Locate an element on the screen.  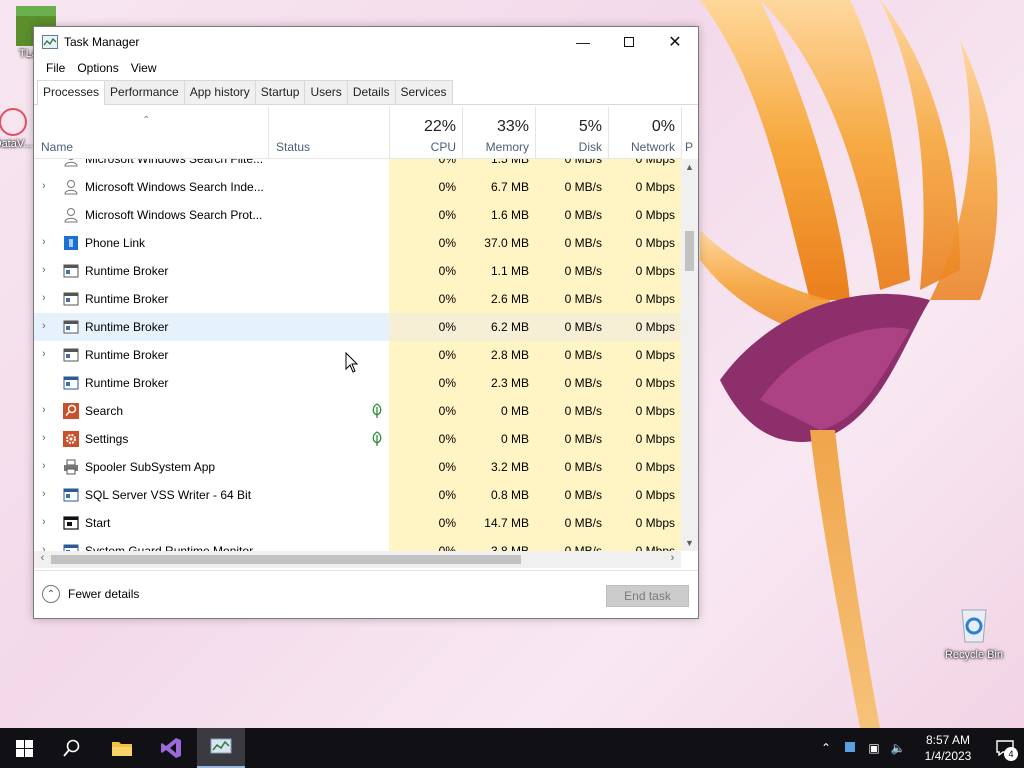
column-disk-label: Disk is located at coordinates (590, 147).